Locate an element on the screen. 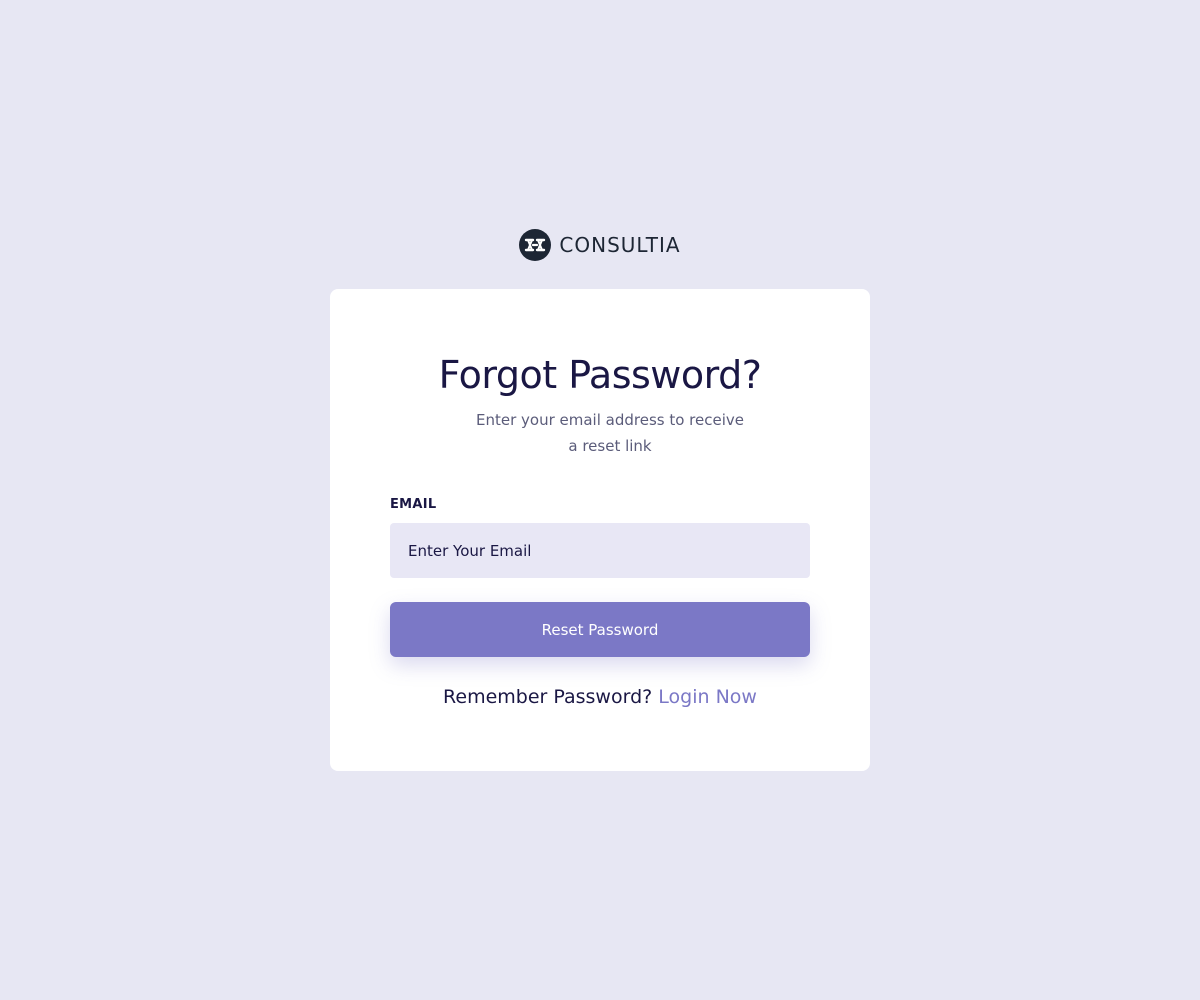  brand-header: CONSULTIA is located at coordinates (600, 245).